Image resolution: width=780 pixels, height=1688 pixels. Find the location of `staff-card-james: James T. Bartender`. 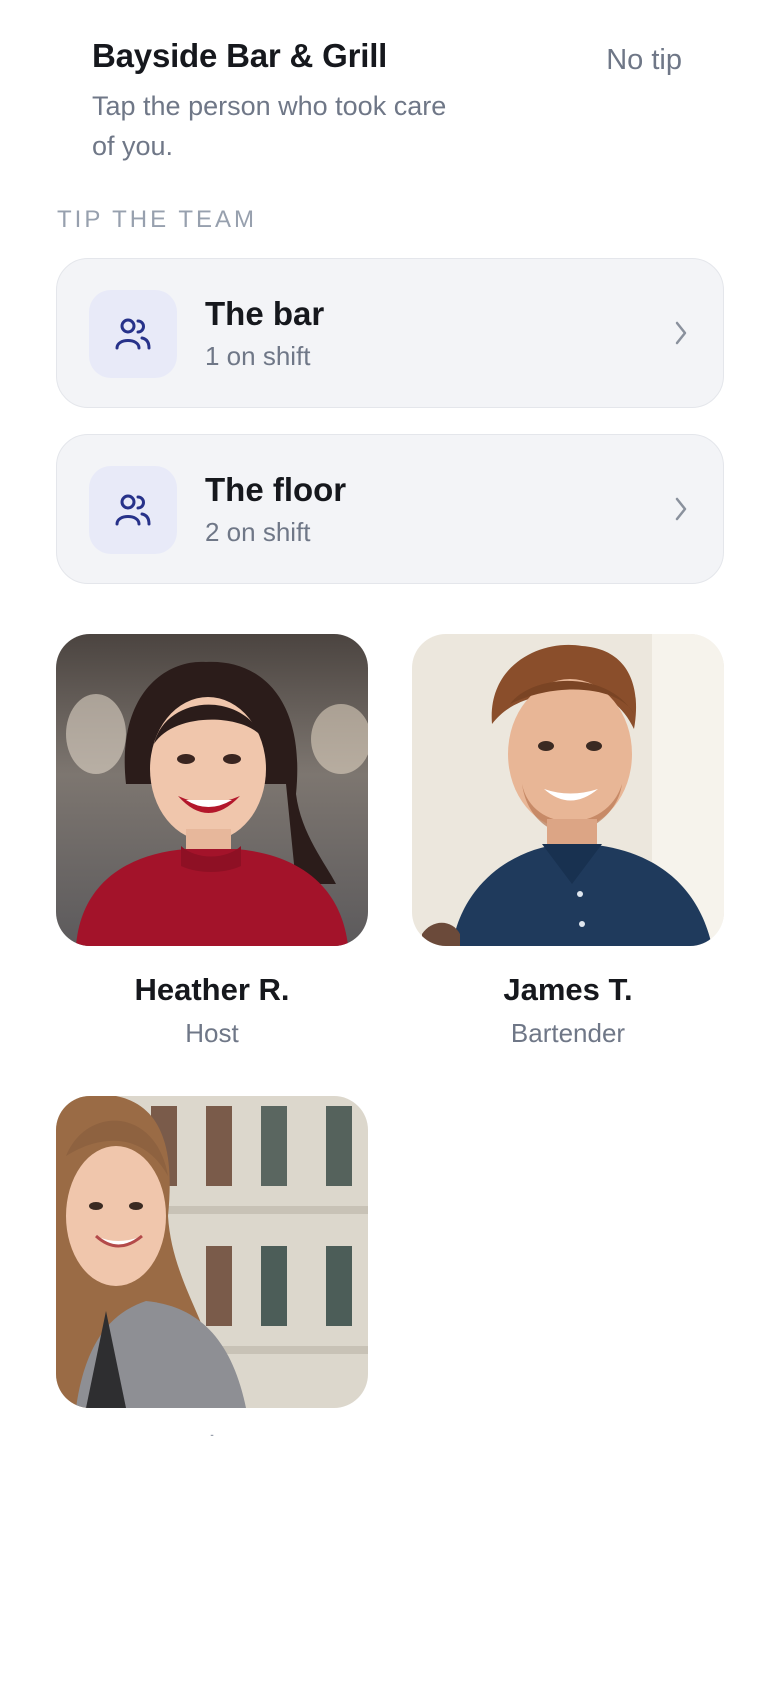

staff-card-james: James T. Bartender is located at coordinates (568, 841).